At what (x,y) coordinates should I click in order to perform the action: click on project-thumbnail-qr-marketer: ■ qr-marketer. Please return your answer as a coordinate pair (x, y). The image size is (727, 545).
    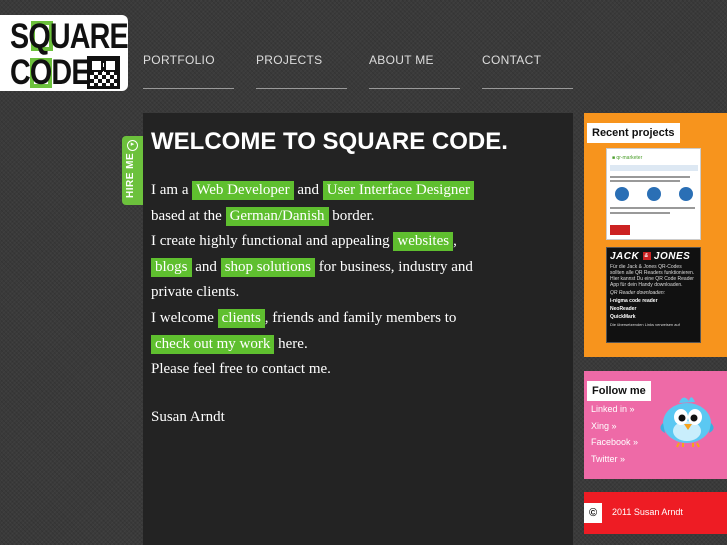
    Looking at the image, I should click on (653, 194).